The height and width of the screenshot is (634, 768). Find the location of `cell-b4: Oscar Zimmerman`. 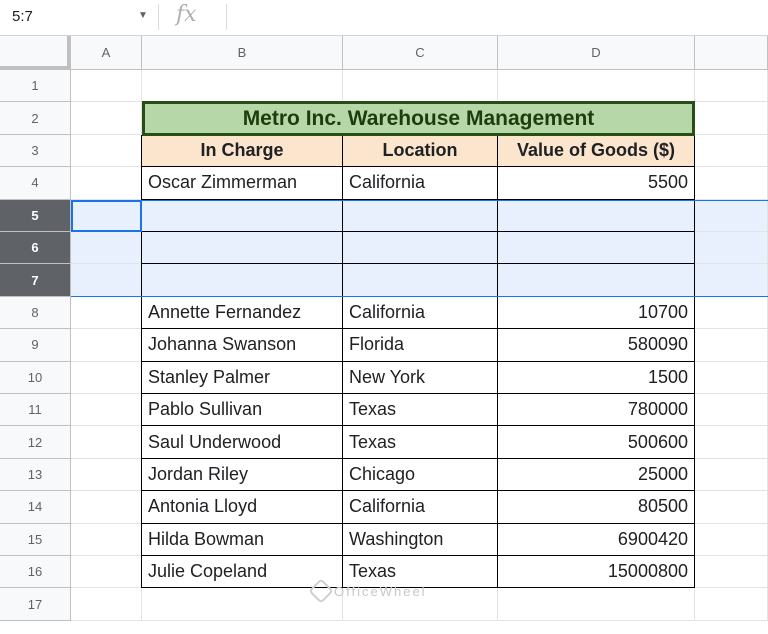

cell-b4: Oscar Zimmerman is located at coordinates (242, 183).